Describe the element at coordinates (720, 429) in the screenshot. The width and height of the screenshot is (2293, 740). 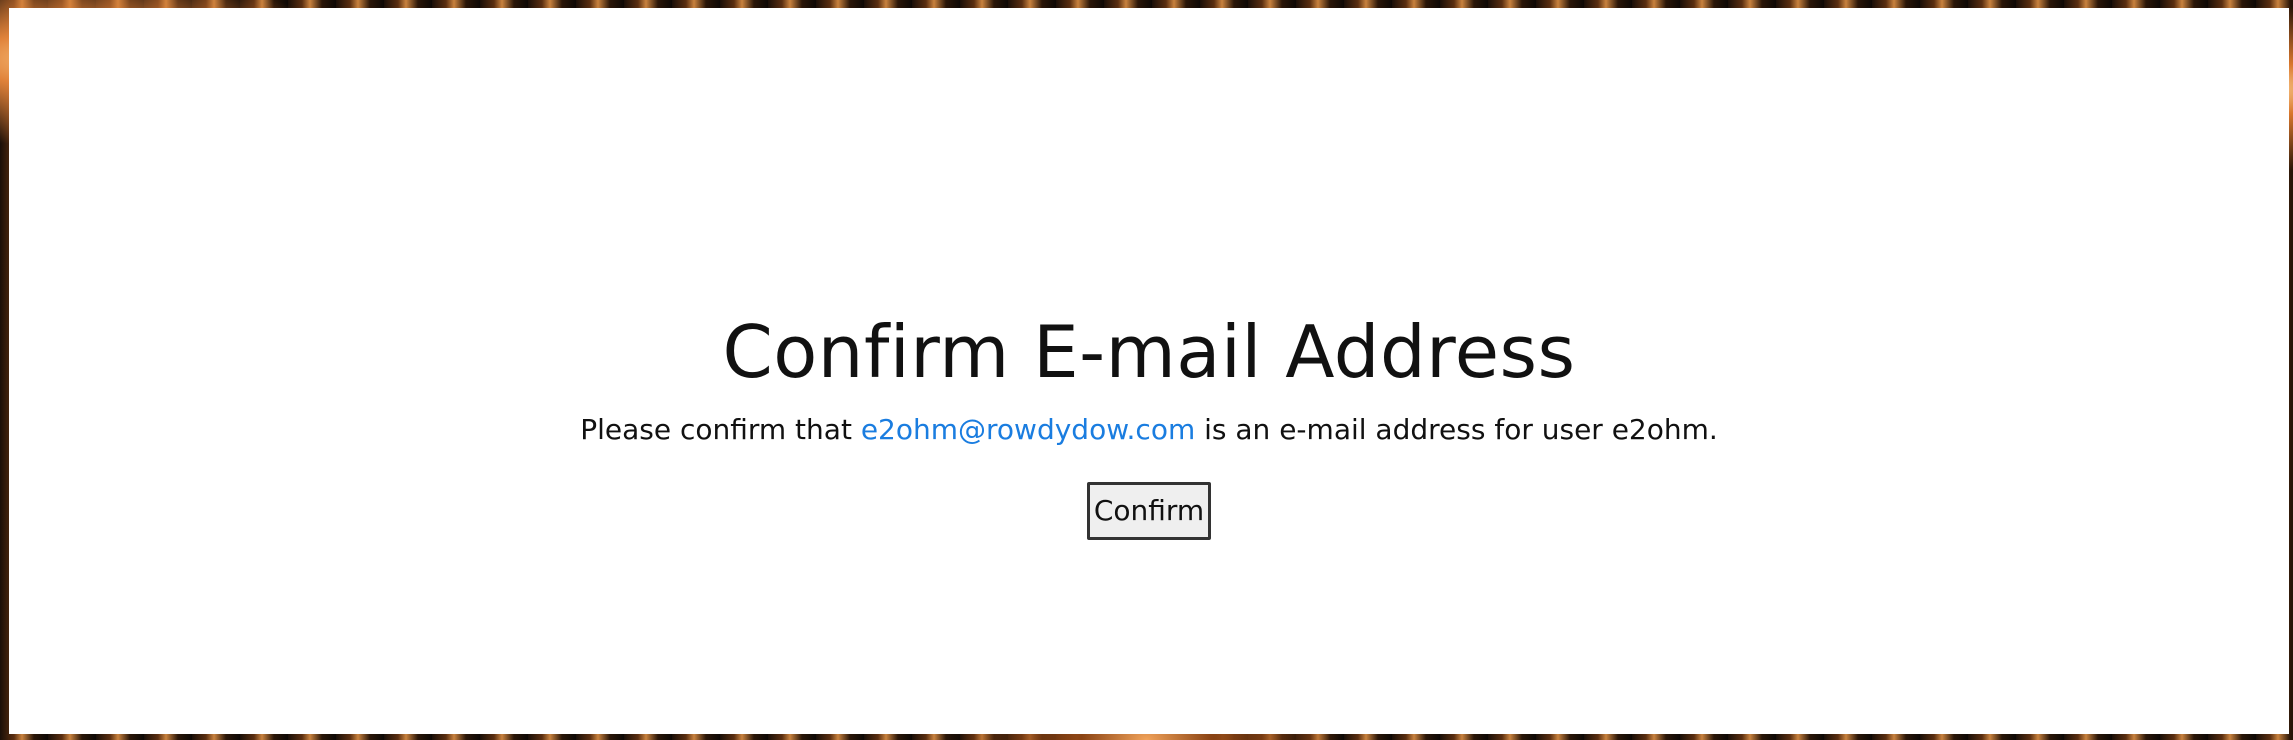
I see `message-prefix: Please confirm that` at that location.